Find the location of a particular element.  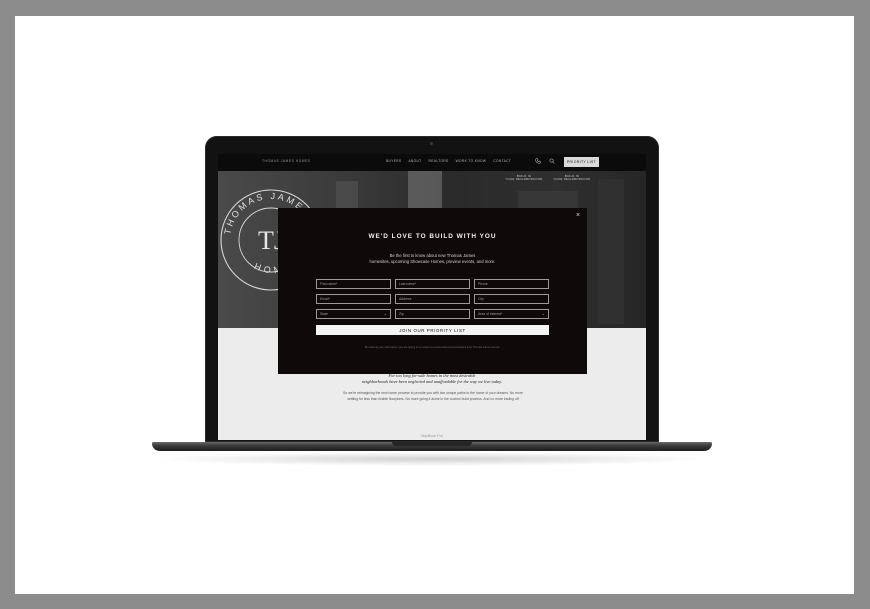

hero-pillar-shape is located at coordinates (611, 251).